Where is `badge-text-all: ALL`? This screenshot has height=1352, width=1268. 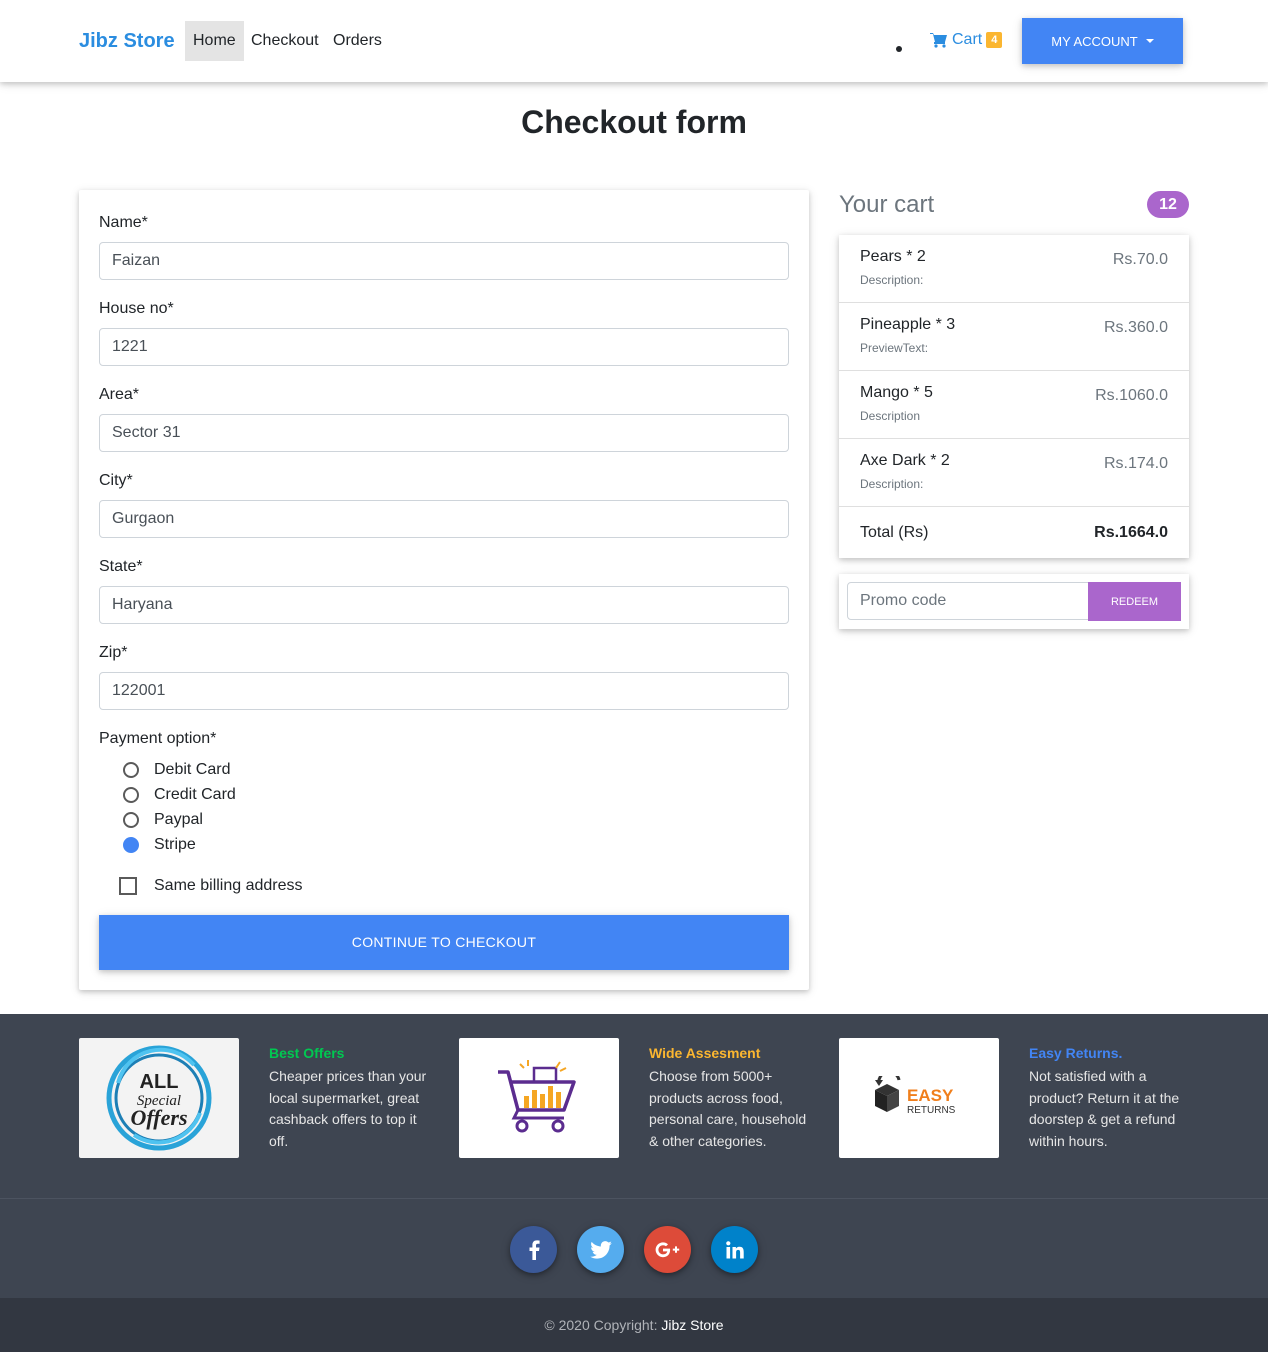
badge-text-all: ALL is located at coordinates (159, 1082).